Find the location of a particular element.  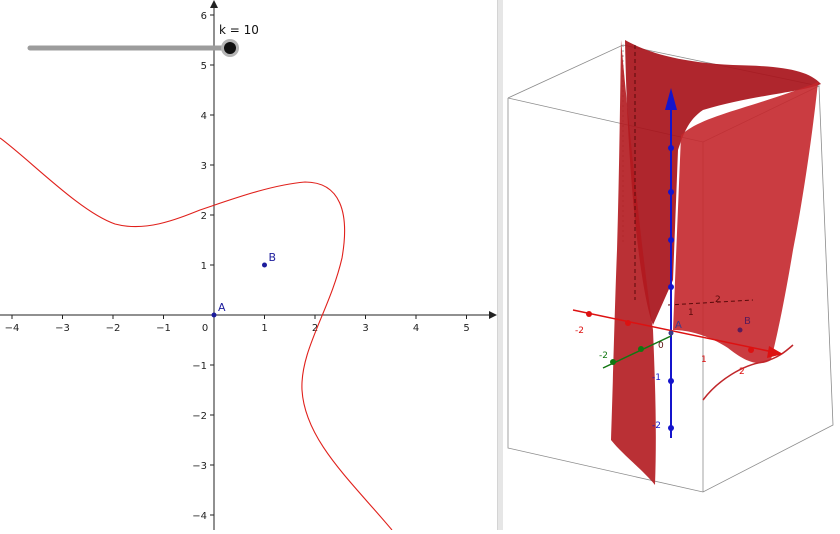

slider-label: k = 10 is located at coordinates (239, 30).